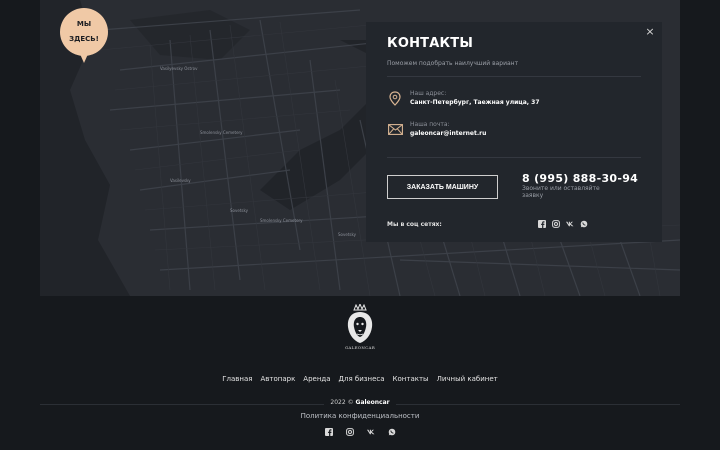  Describe the element at coordinates (360, 416) in the screenshot. I see `privacy-policy-link: Политика конфиденциальности` at that location.